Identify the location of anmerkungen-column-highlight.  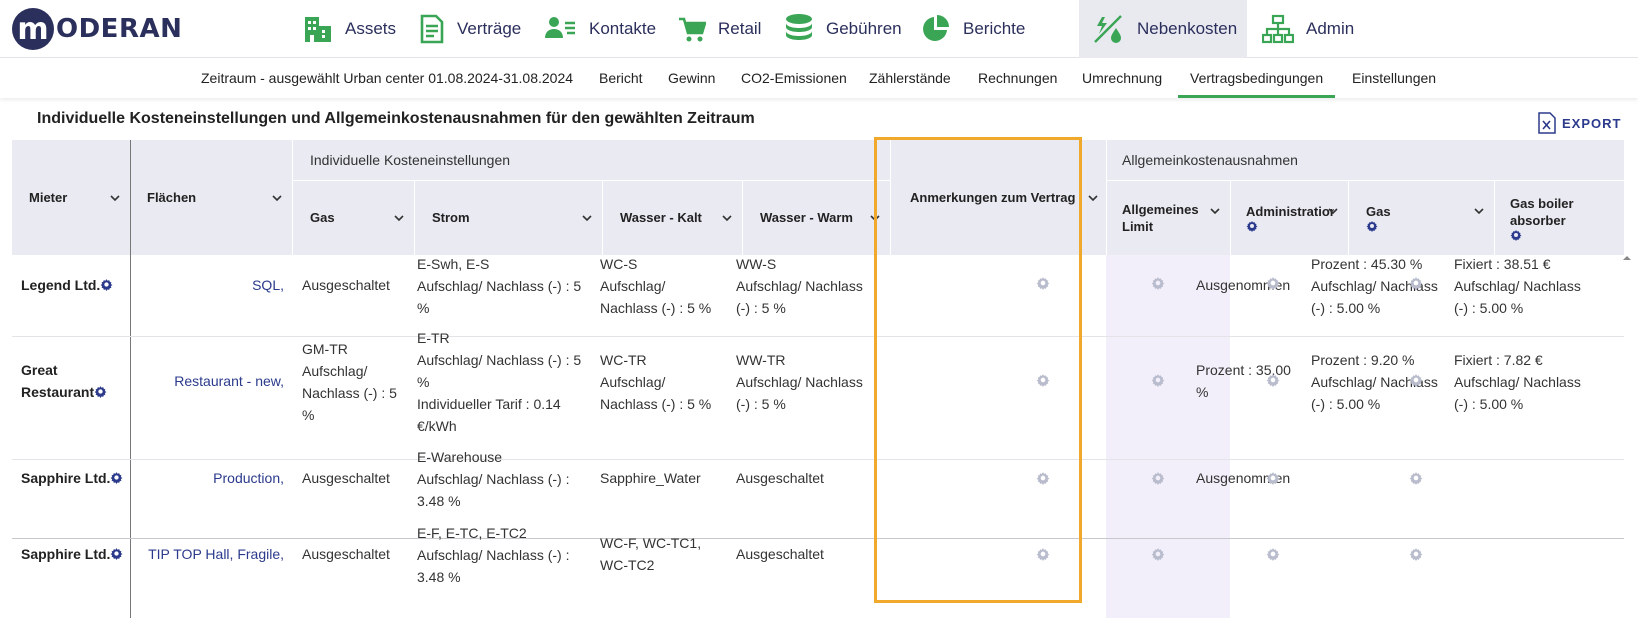
(978, 370).